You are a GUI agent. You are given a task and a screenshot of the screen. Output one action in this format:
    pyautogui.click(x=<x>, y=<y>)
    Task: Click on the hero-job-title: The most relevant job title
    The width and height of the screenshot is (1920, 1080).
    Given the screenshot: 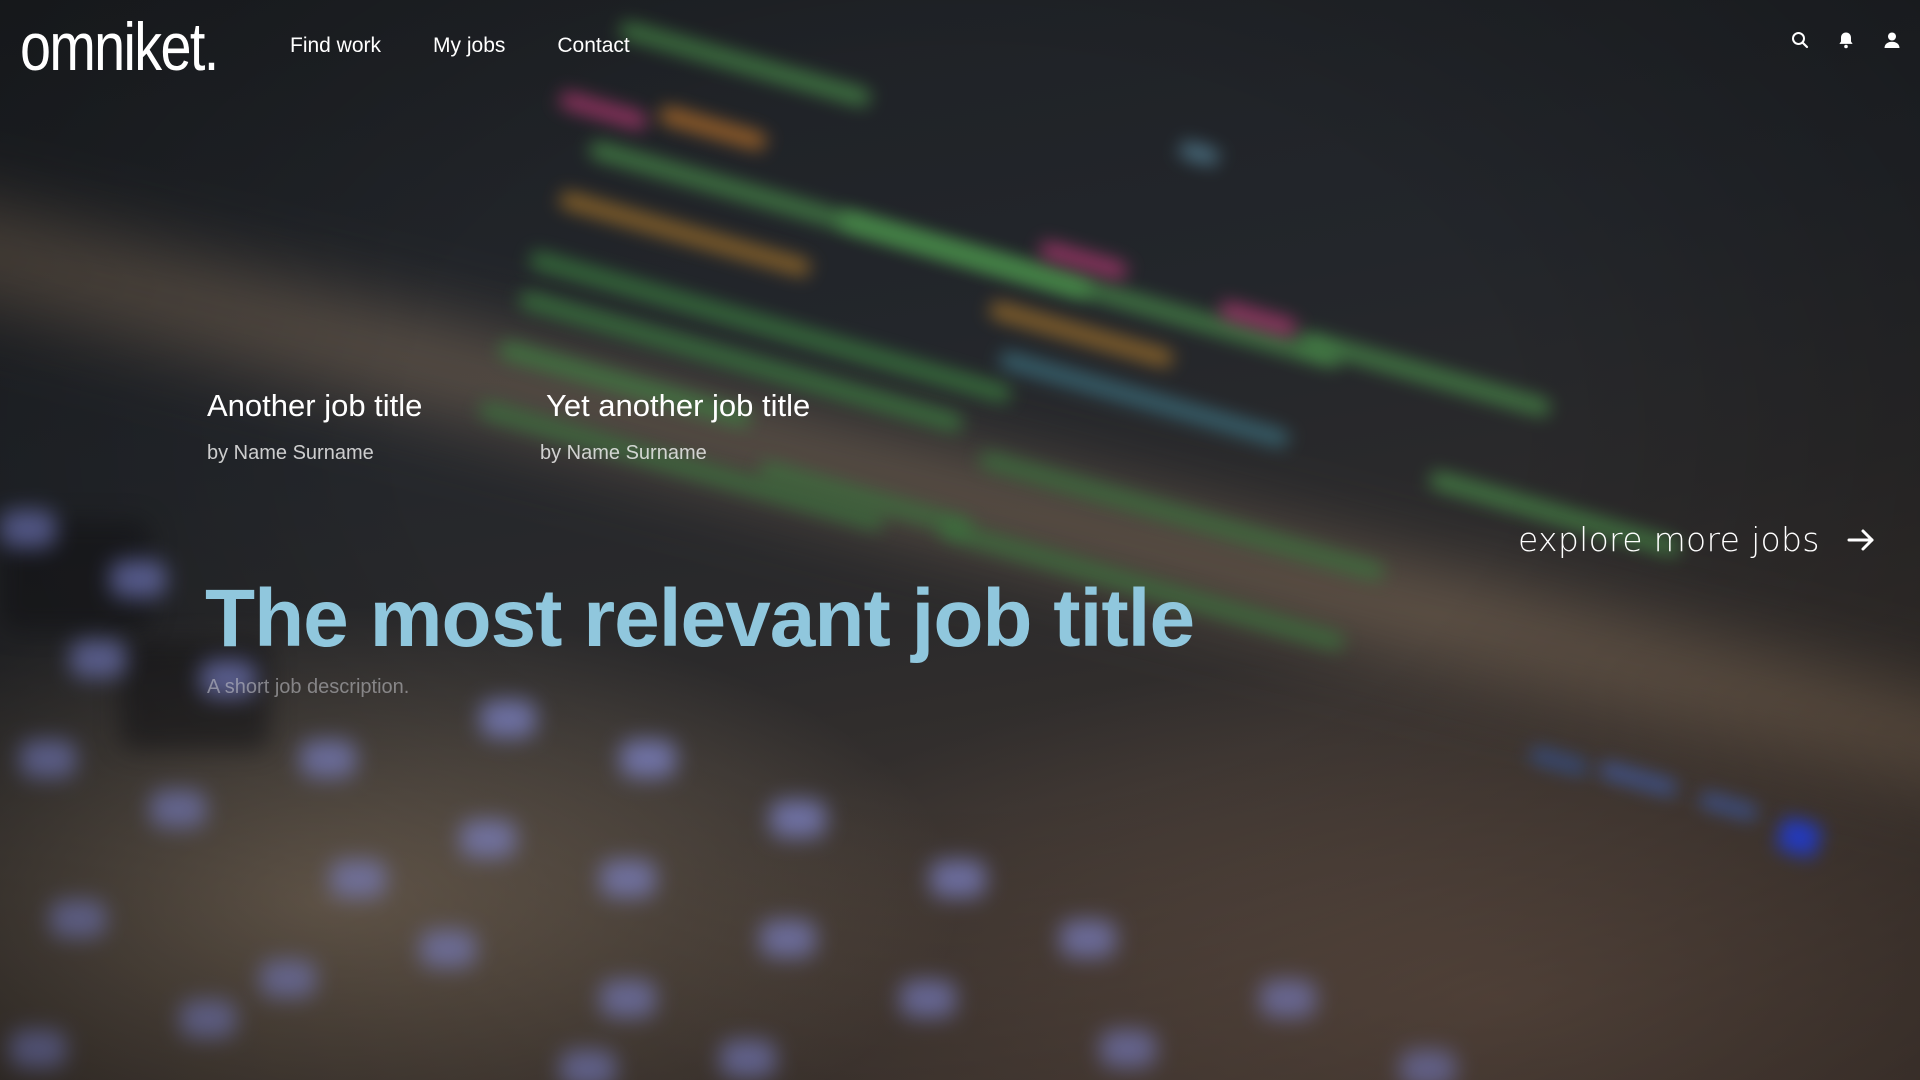 What is the action you would take?
    pyautogui.click(x=700, y=619)
    